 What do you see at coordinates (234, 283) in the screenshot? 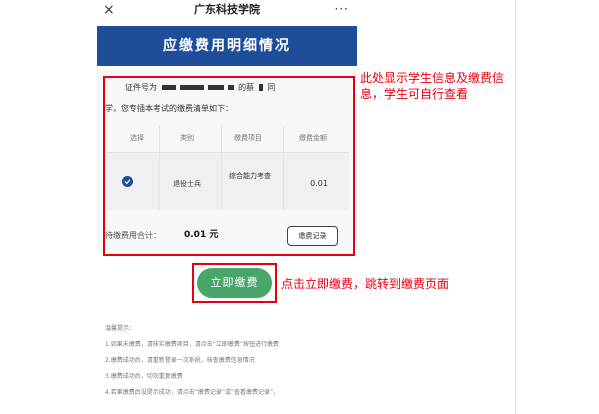
I see `pay-now-button: 立即缴费` at bounding box center [234, 283].